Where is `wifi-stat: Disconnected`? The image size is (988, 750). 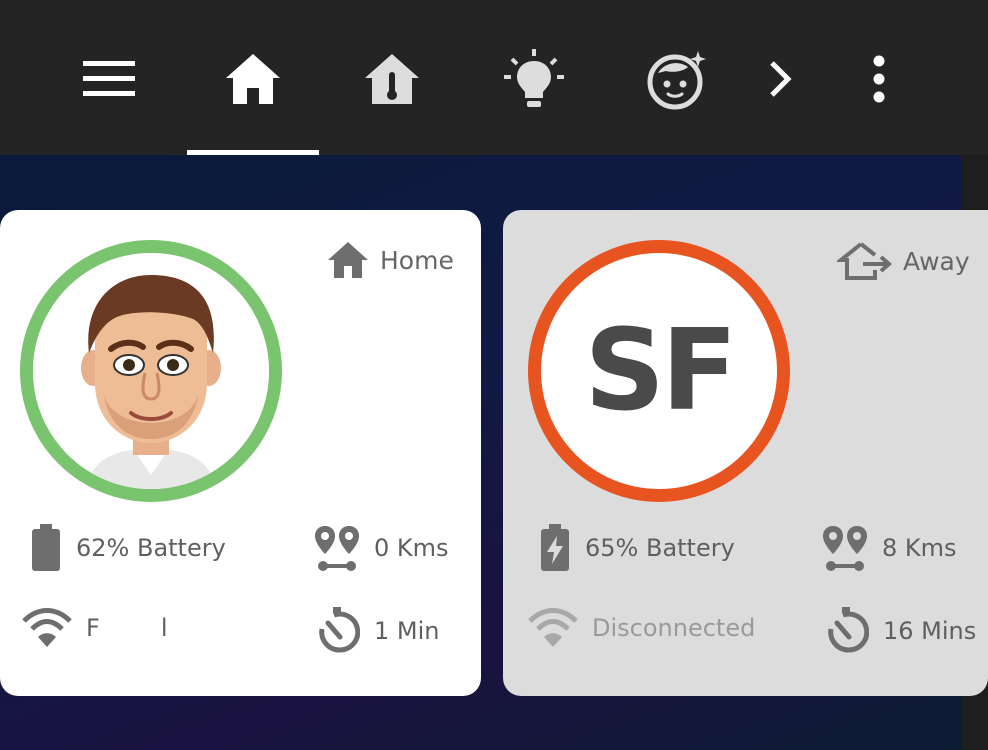 wifi-stat: Disconnected is located at coordinates (641, 628).